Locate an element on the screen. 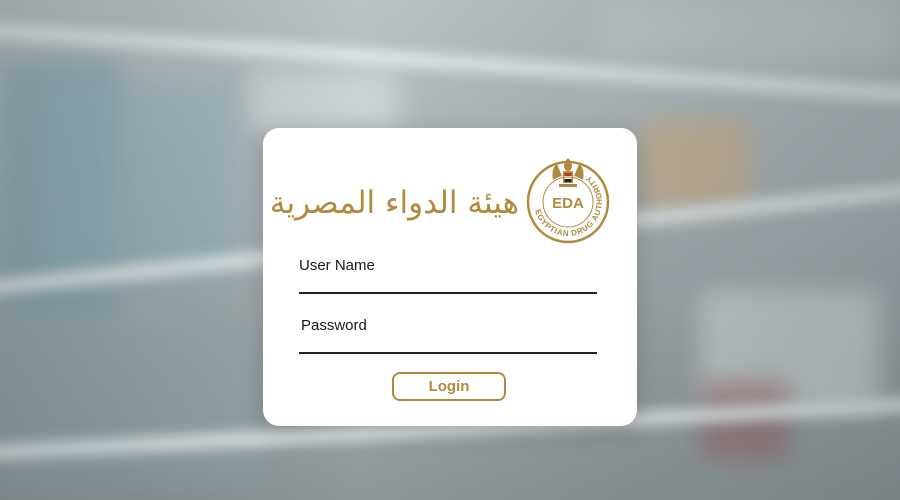 The height and width of the screenshot is (500, 900). password-label: Password is located at coordinates (334, 325).